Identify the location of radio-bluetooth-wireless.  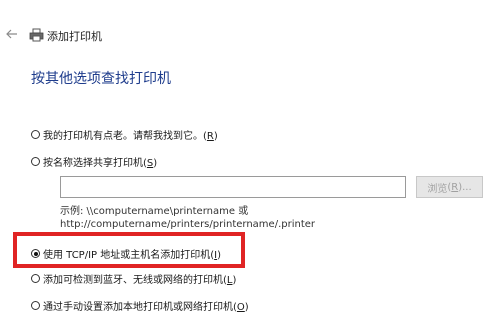
(35, 278).